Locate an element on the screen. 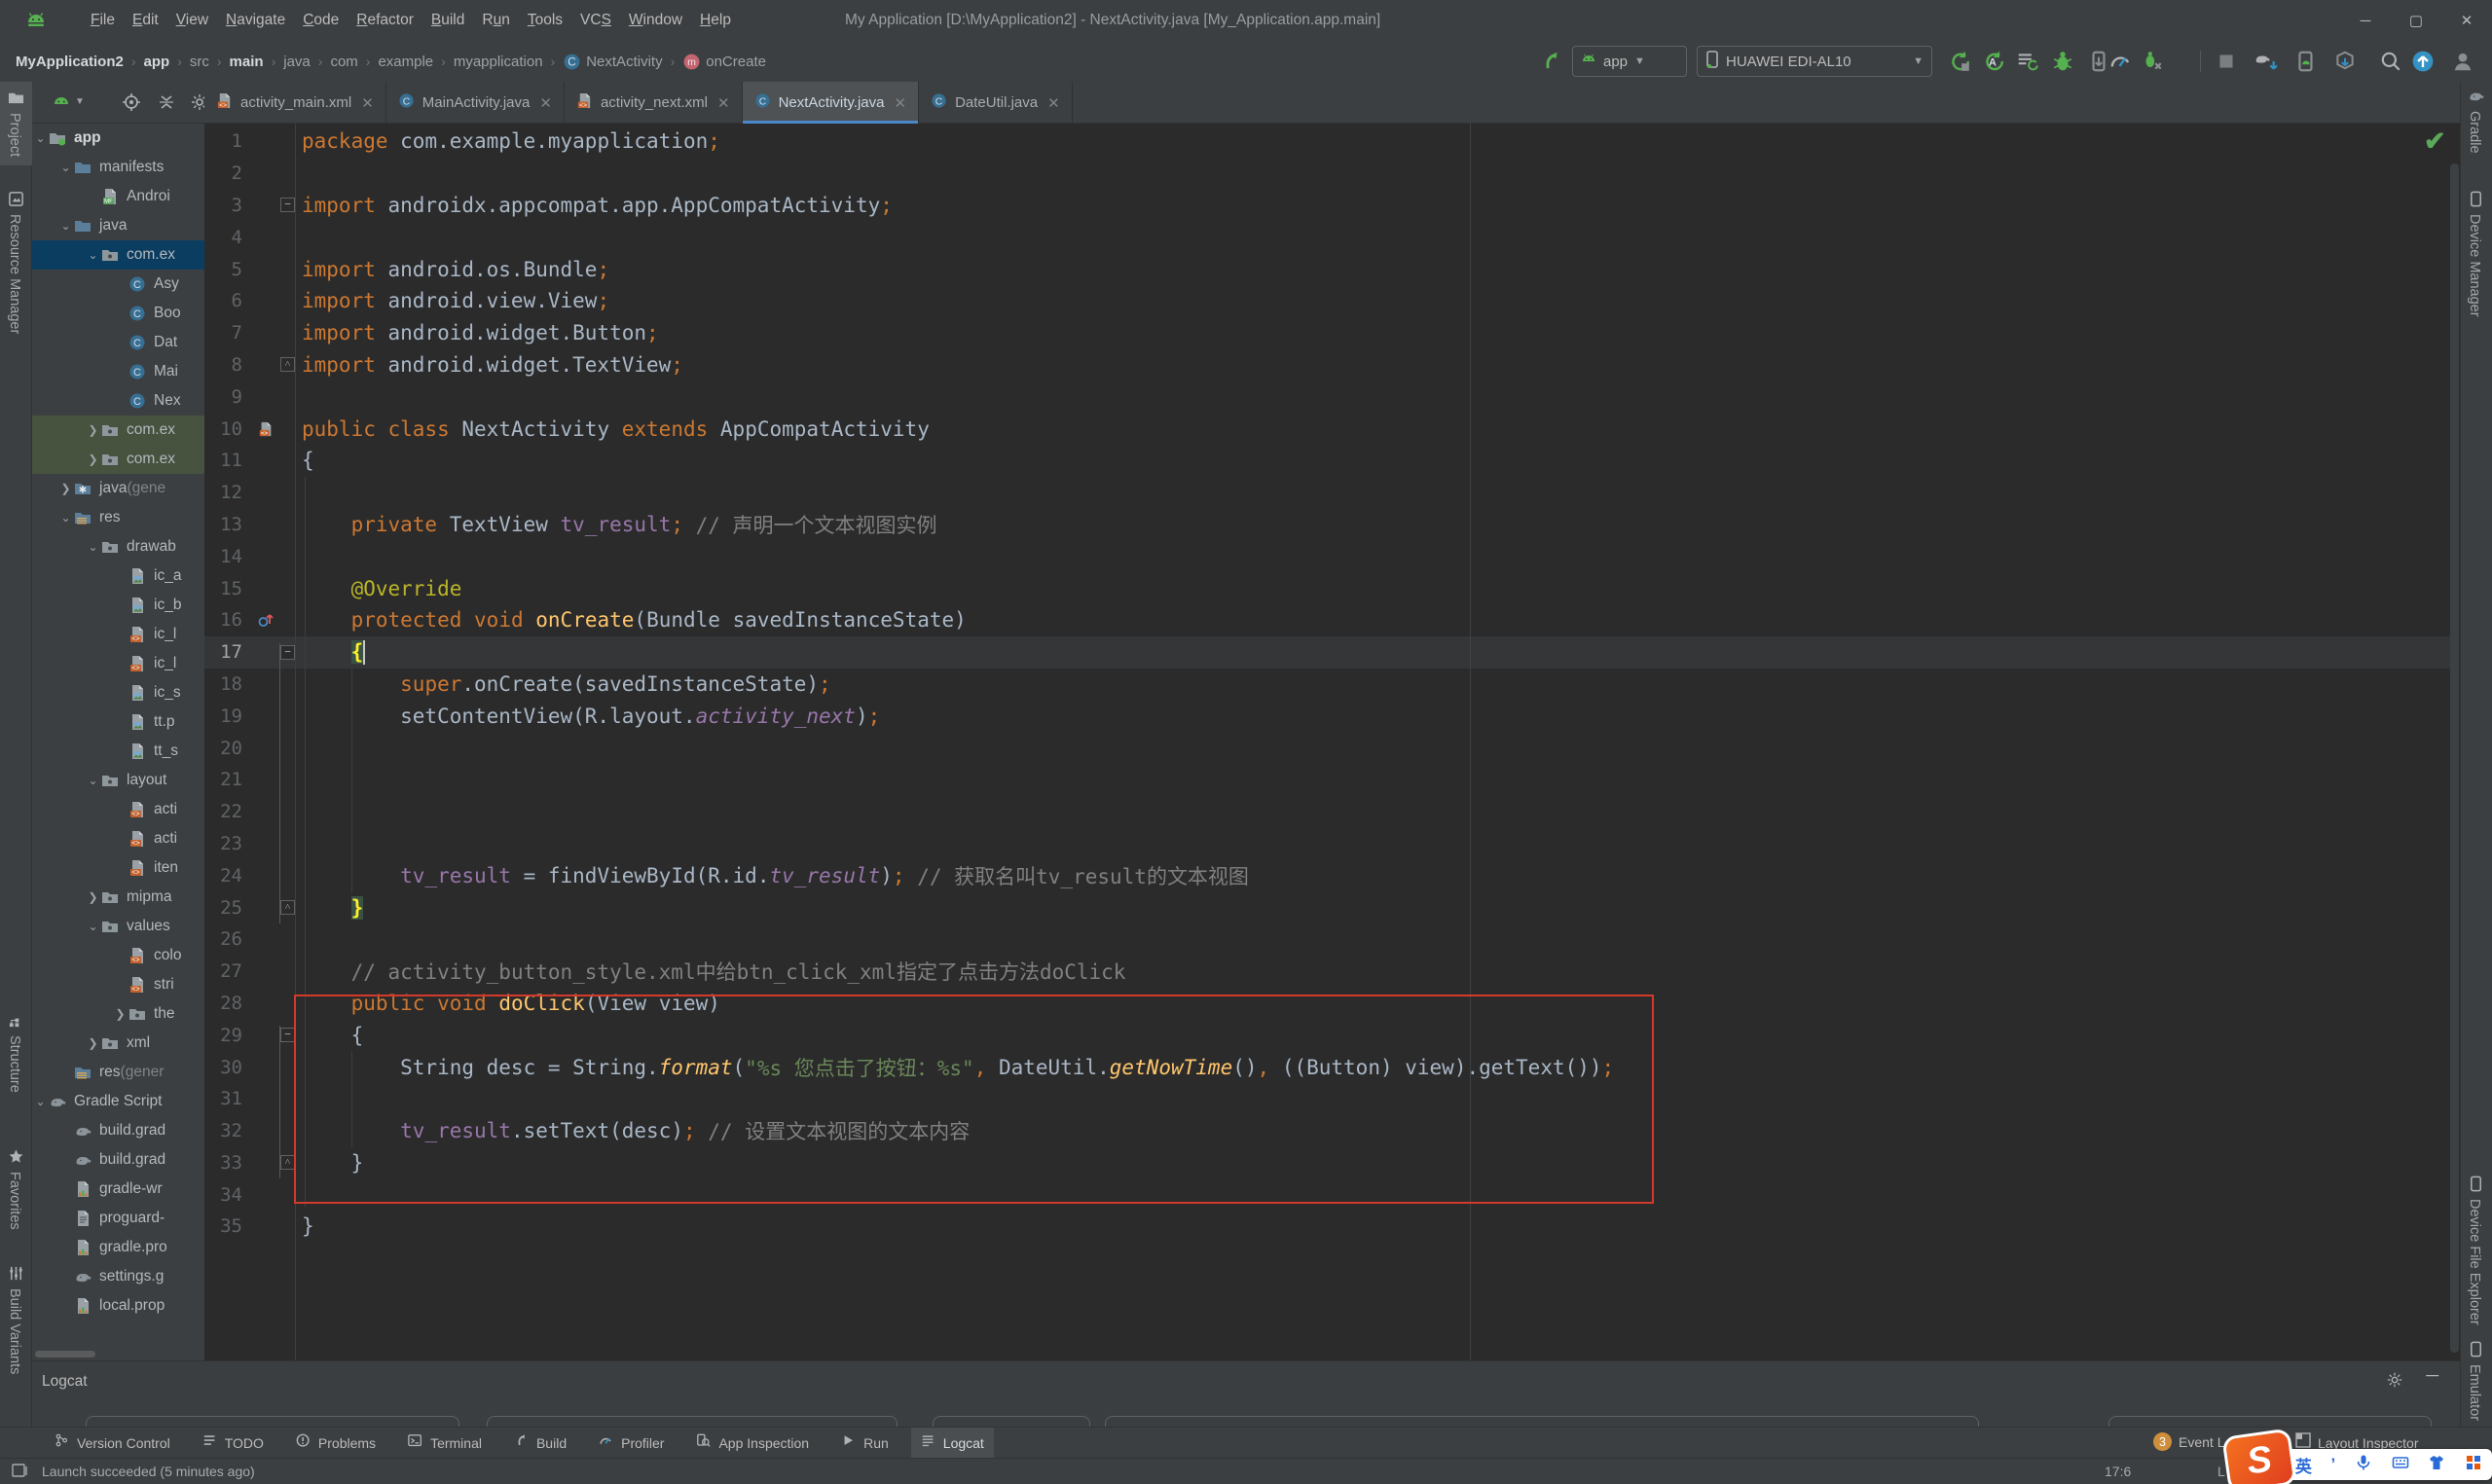 Image resolution: width=2492 pixels, height=1484 pixels. tree-item-res: res (gener is located at coordinates (118, 1072).